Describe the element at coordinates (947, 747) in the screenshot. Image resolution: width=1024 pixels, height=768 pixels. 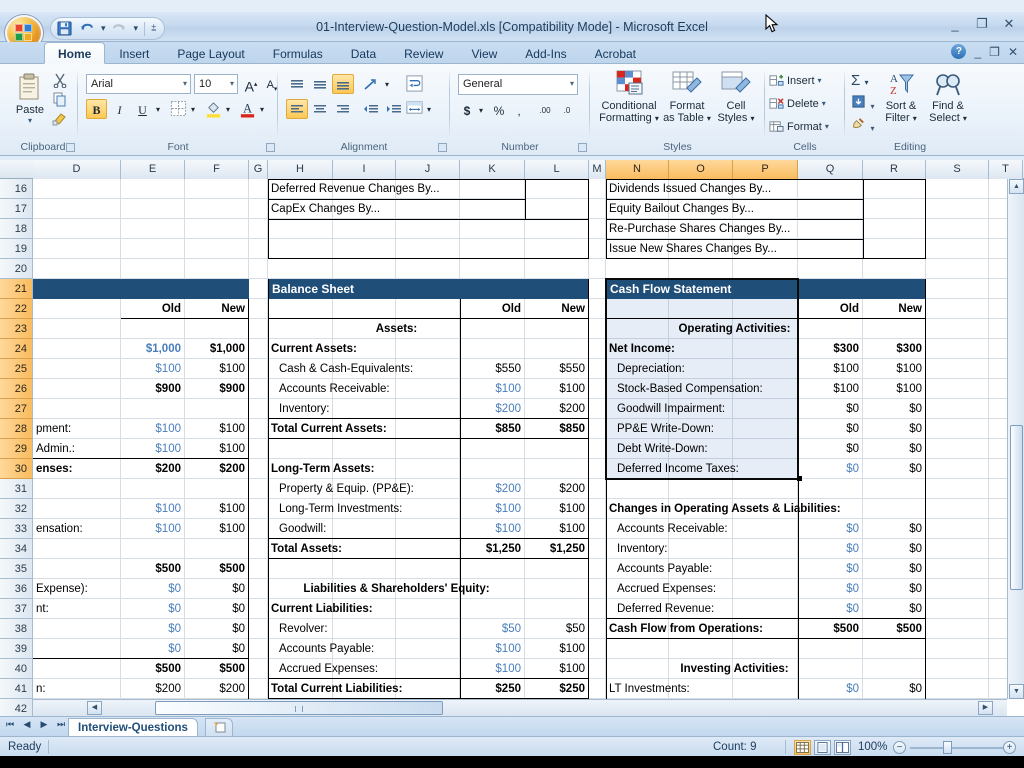
I see `zoom-slider` at that location.